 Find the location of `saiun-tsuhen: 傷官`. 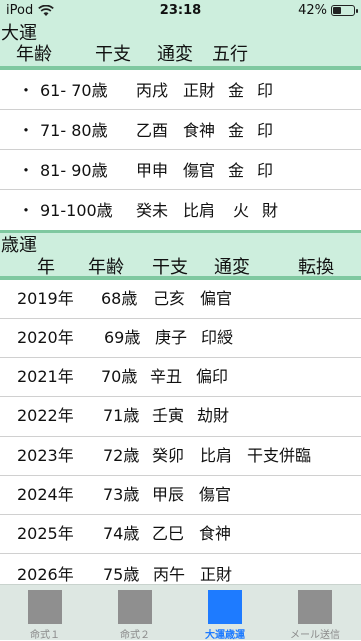

saiun-tsuhen: 傷官 is located at coordinates (215, 494).